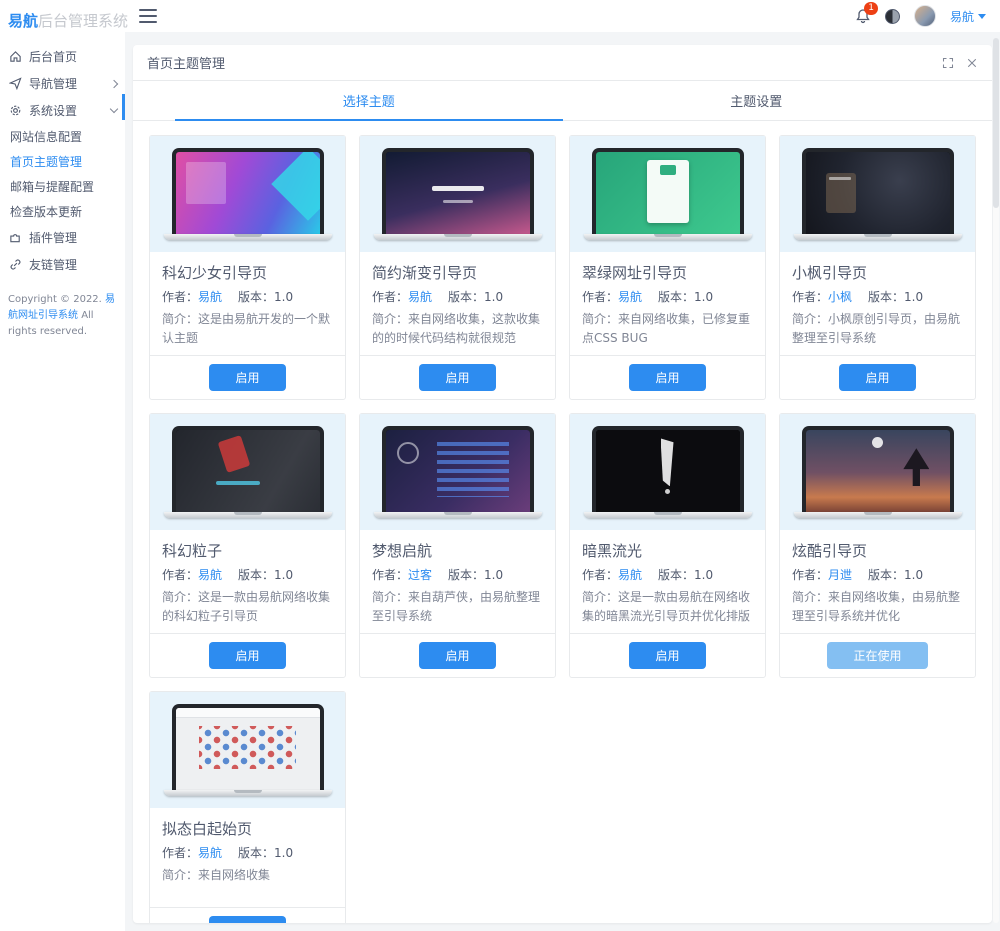  Describe the element at coordinates (15, 57) in the screenshot. I see `home-icon` at that location.